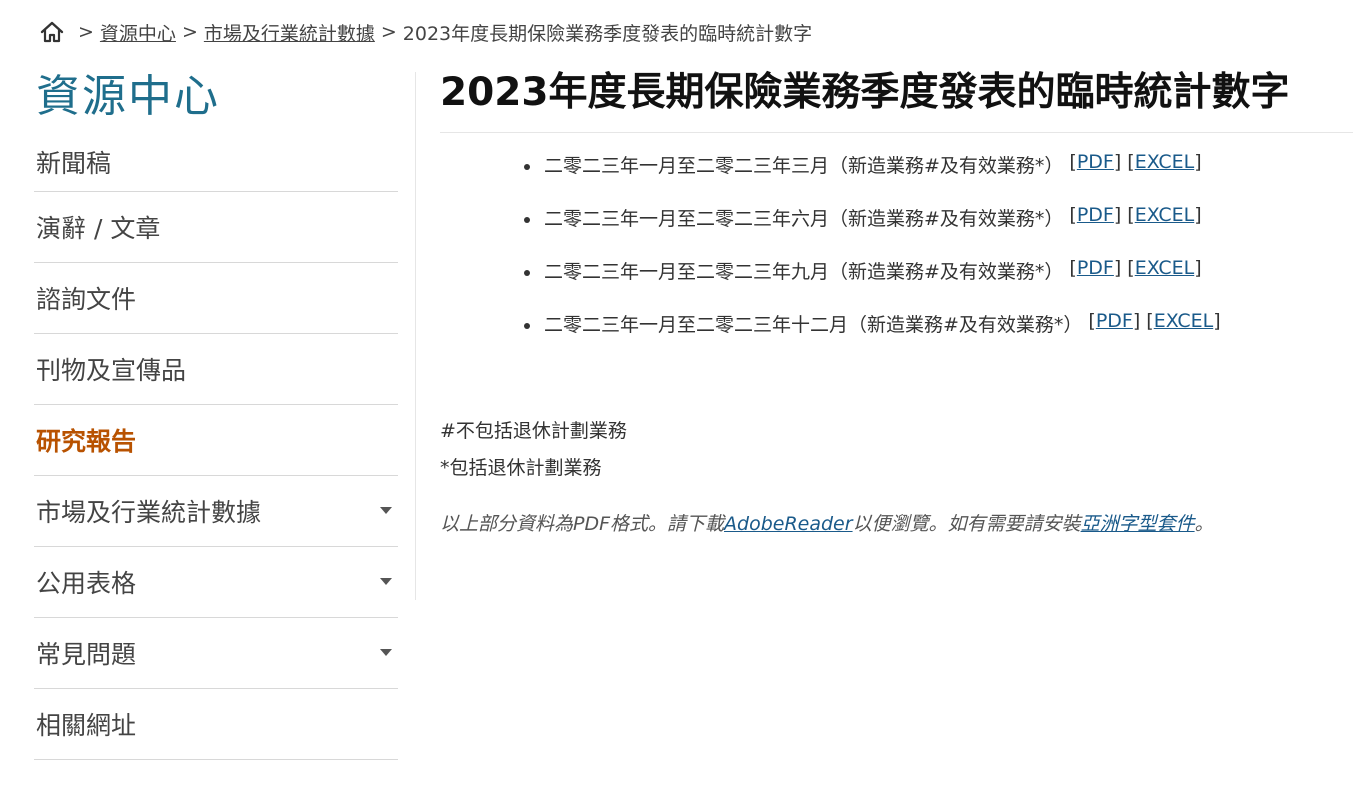 This screenshot has height=786, width=1353. What do you see at coordinates (813, 325) in the screenshot?
I see `document-title: 二零二三年一月至二零二三年十二月（新造業務#及有效業務*）` at bounding box center [813, 325].